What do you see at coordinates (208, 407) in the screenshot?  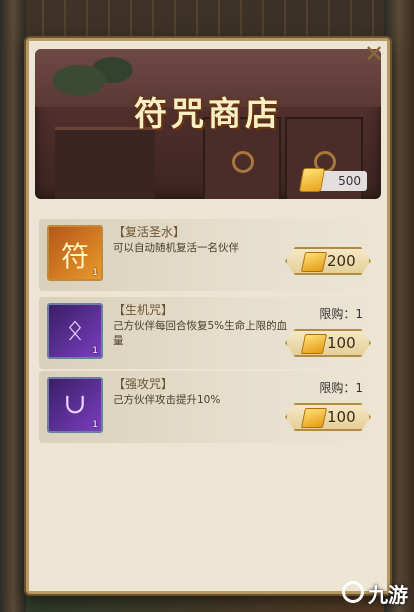 I see `shop-item-row: ∪ 1 【强攻咒】 己方伙伴攻击提升10% 限购：1 100` at bounding box center [208, 407].